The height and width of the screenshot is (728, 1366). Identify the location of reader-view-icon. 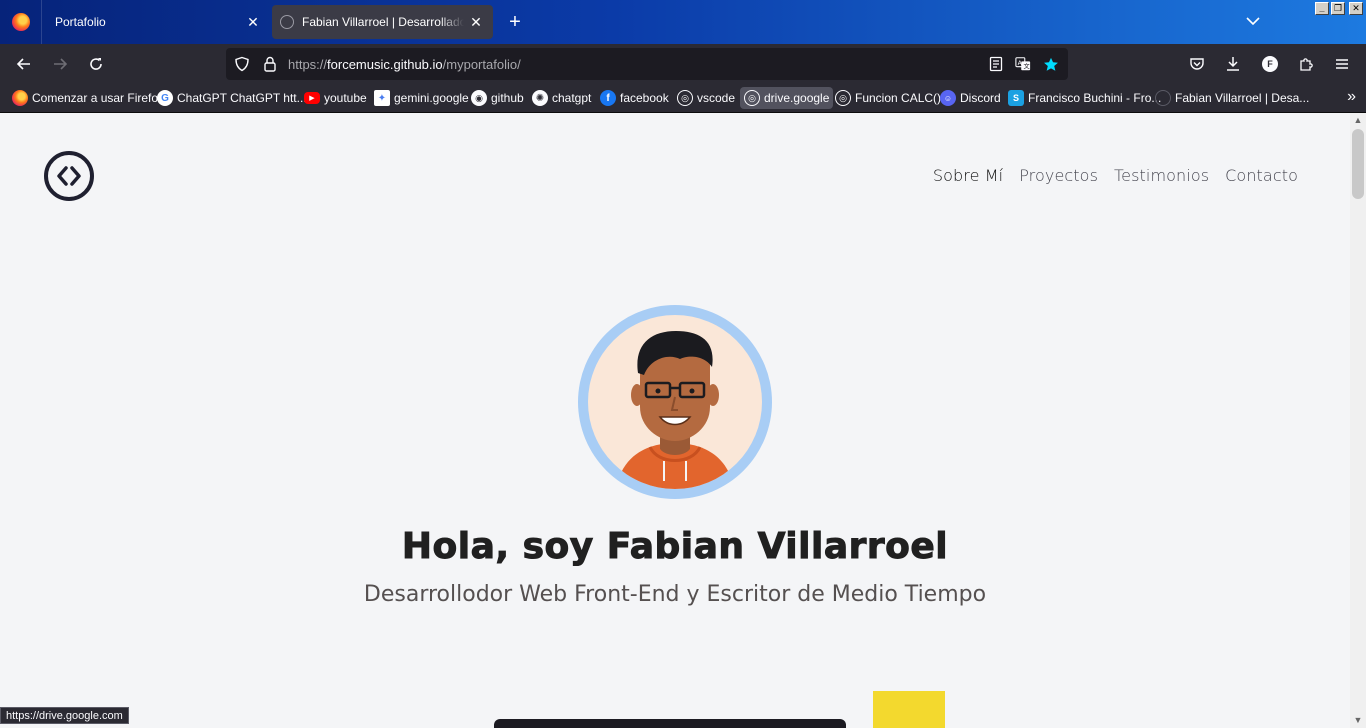
(996, 64).